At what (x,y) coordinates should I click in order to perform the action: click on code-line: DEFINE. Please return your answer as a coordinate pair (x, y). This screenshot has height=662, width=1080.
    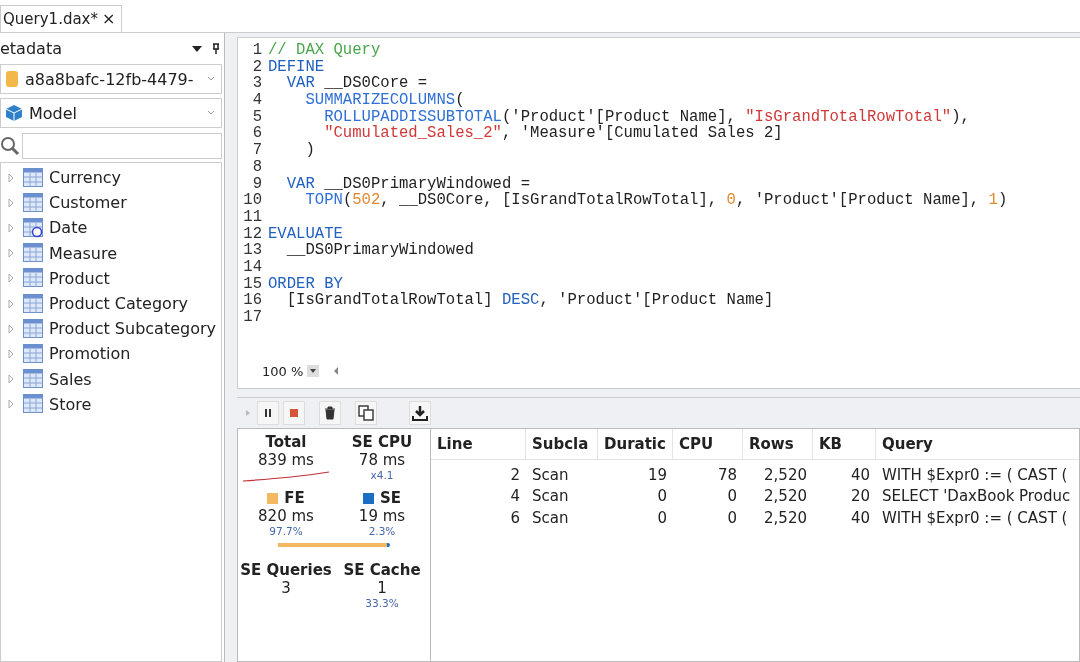
    Looking at the image, I should click on (296, 67).